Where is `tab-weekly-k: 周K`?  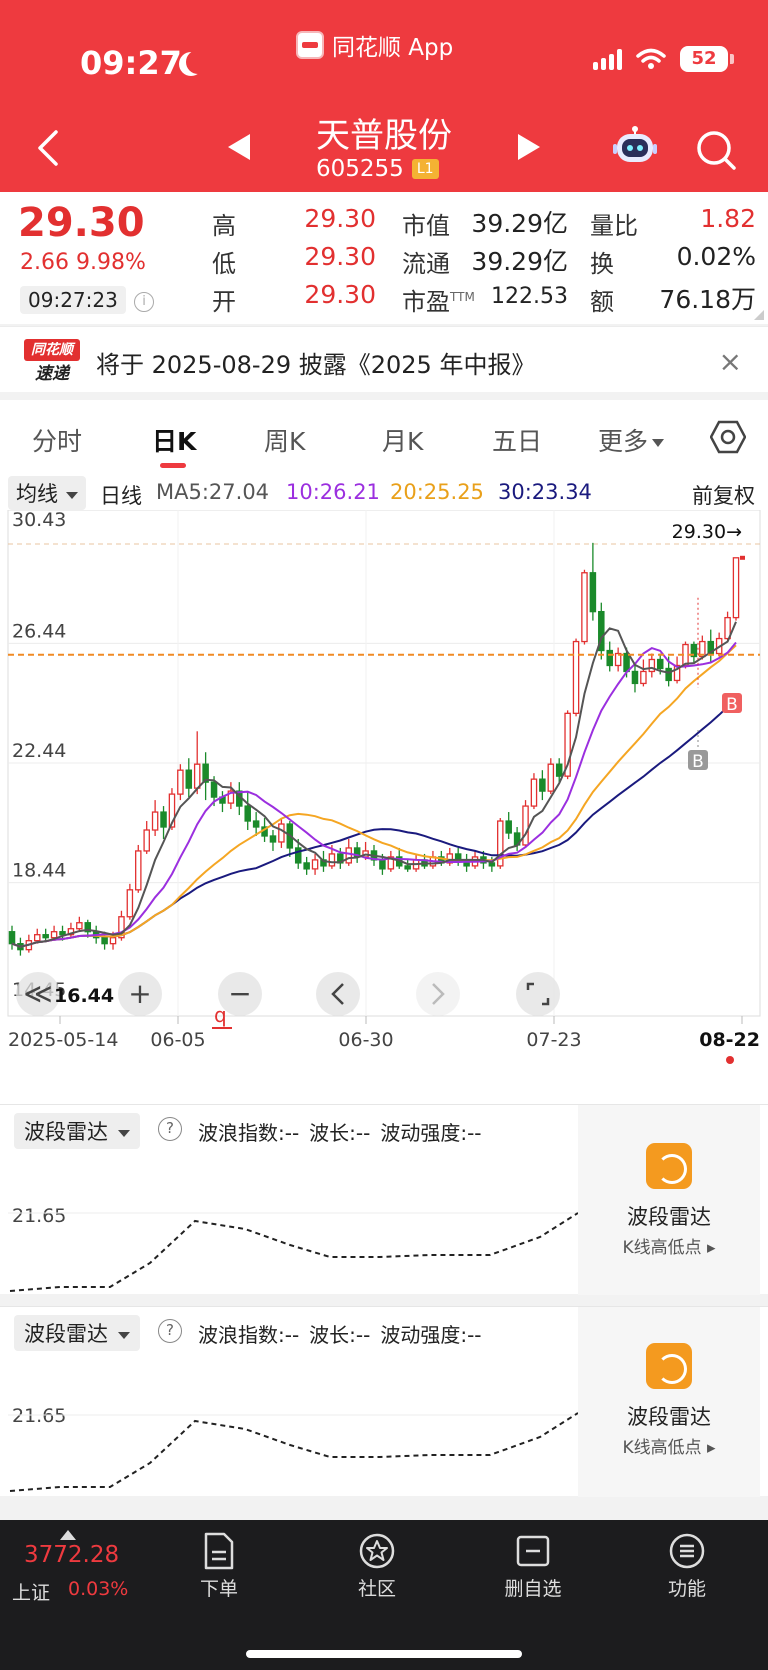
tab-weekly-k: 周K is located at coordinates (284, 440).